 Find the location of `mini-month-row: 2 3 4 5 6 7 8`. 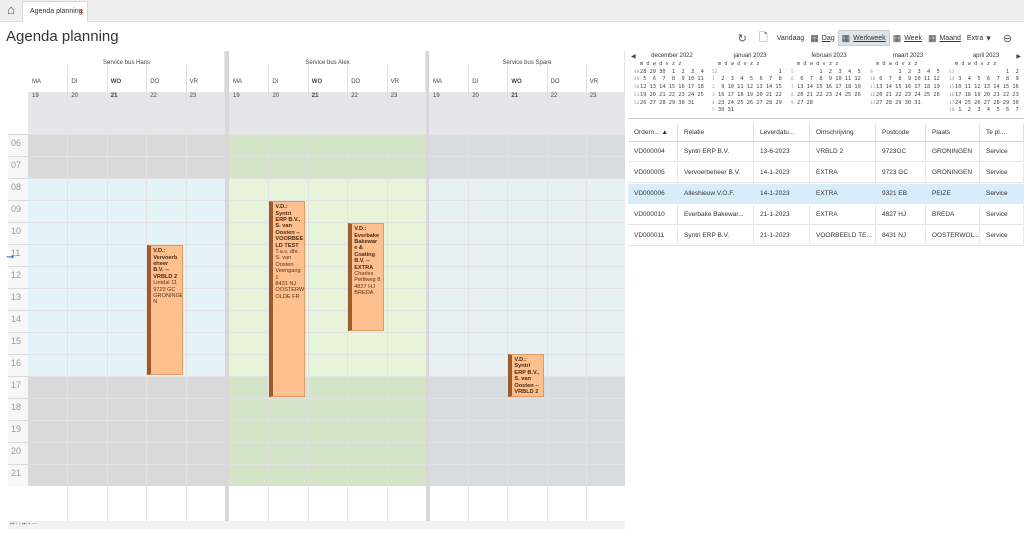

mini-month-row: 2 3 4 5 6 7 8 is located at coordinates (750, 80).